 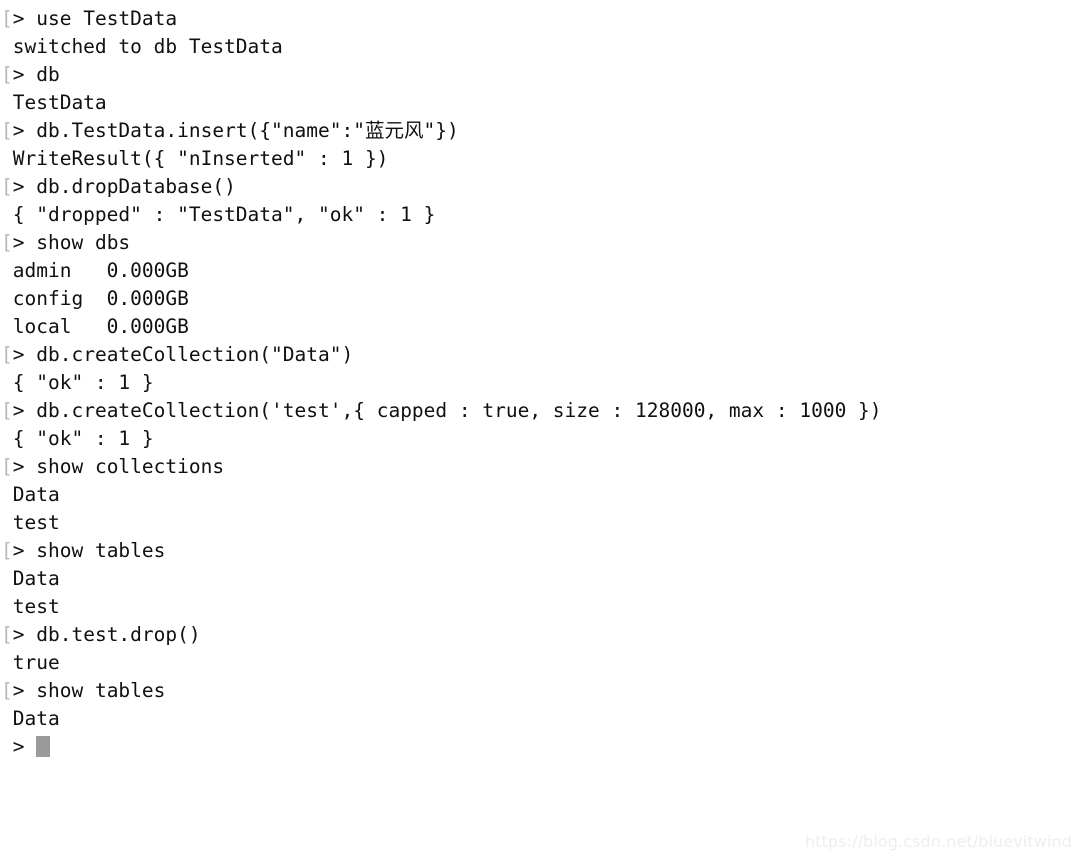 What do you see at coordinates (195, 158) in the screenshot?
I see `output-text: WriteResult({ "nInserted" : 1 })` at bounding box center [195, 158].